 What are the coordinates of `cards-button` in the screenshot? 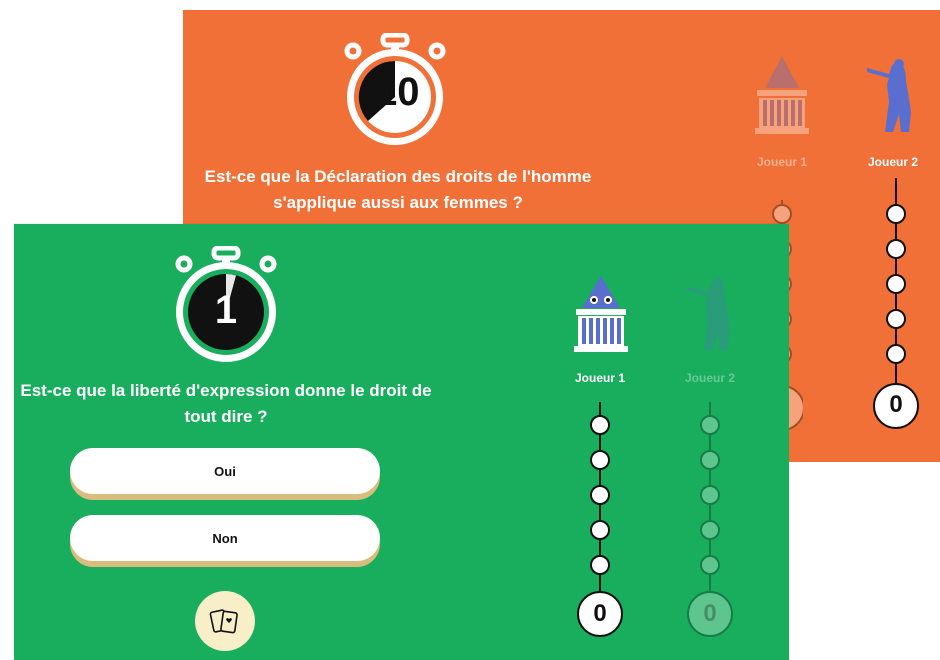 It's located at (225, 621).